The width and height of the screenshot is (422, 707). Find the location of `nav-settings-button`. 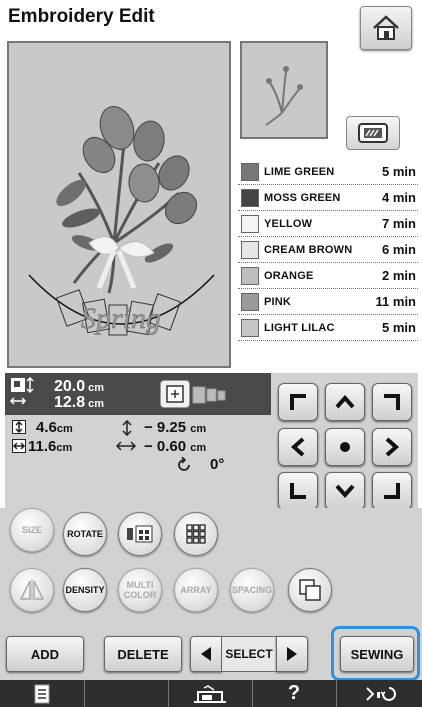

nav-settings-button is located at coordinates (379, 693).